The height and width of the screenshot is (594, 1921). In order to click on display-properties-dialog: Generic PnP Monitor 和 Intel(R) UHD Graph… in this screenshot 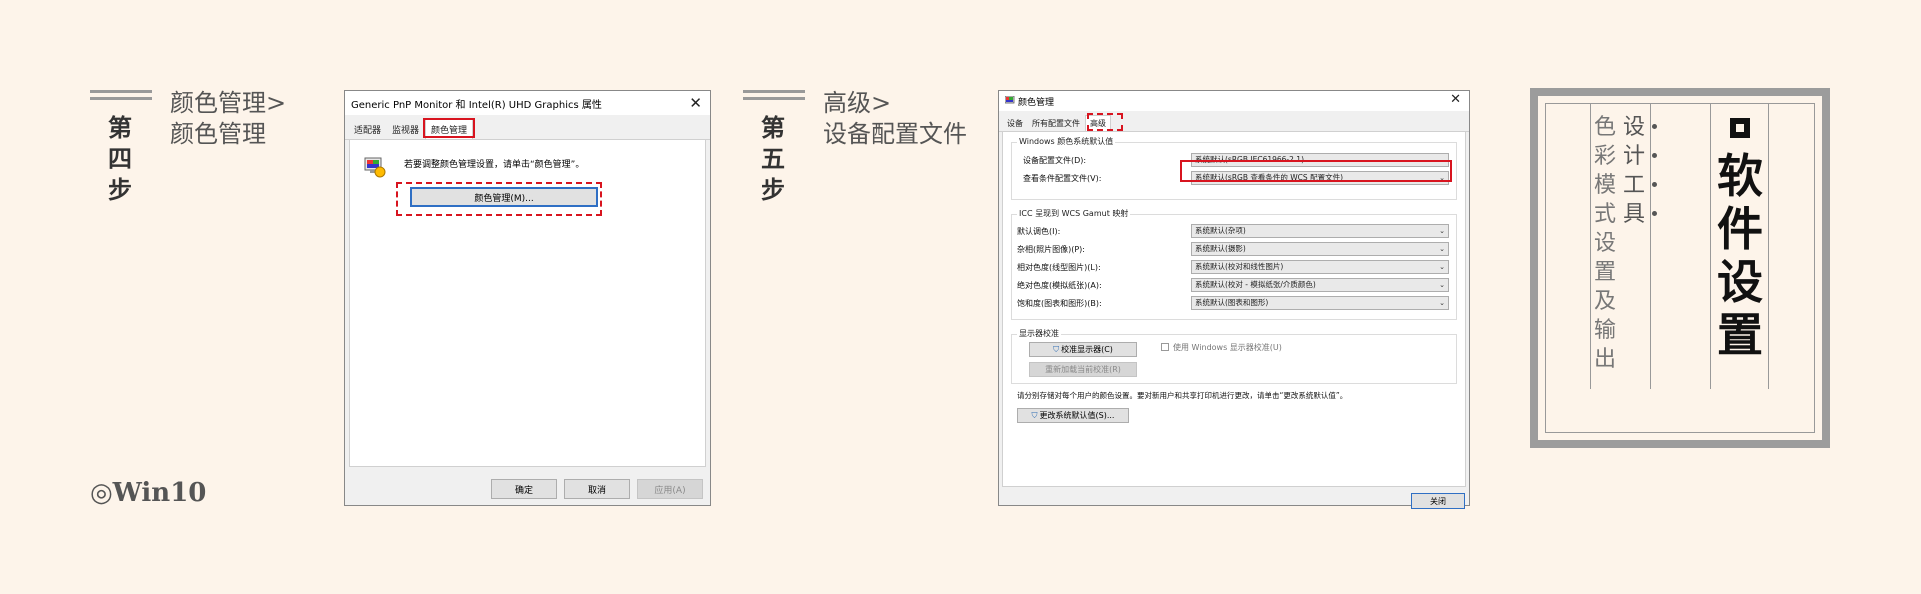, I will do `click(527, 298)`.